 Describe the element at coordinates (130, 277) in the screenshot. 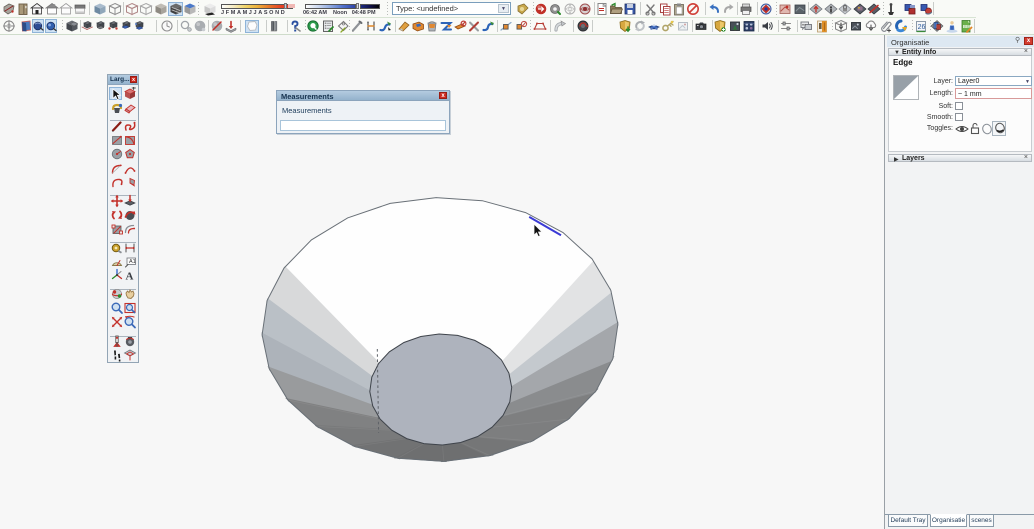

I see `svg-text: A` at that location.